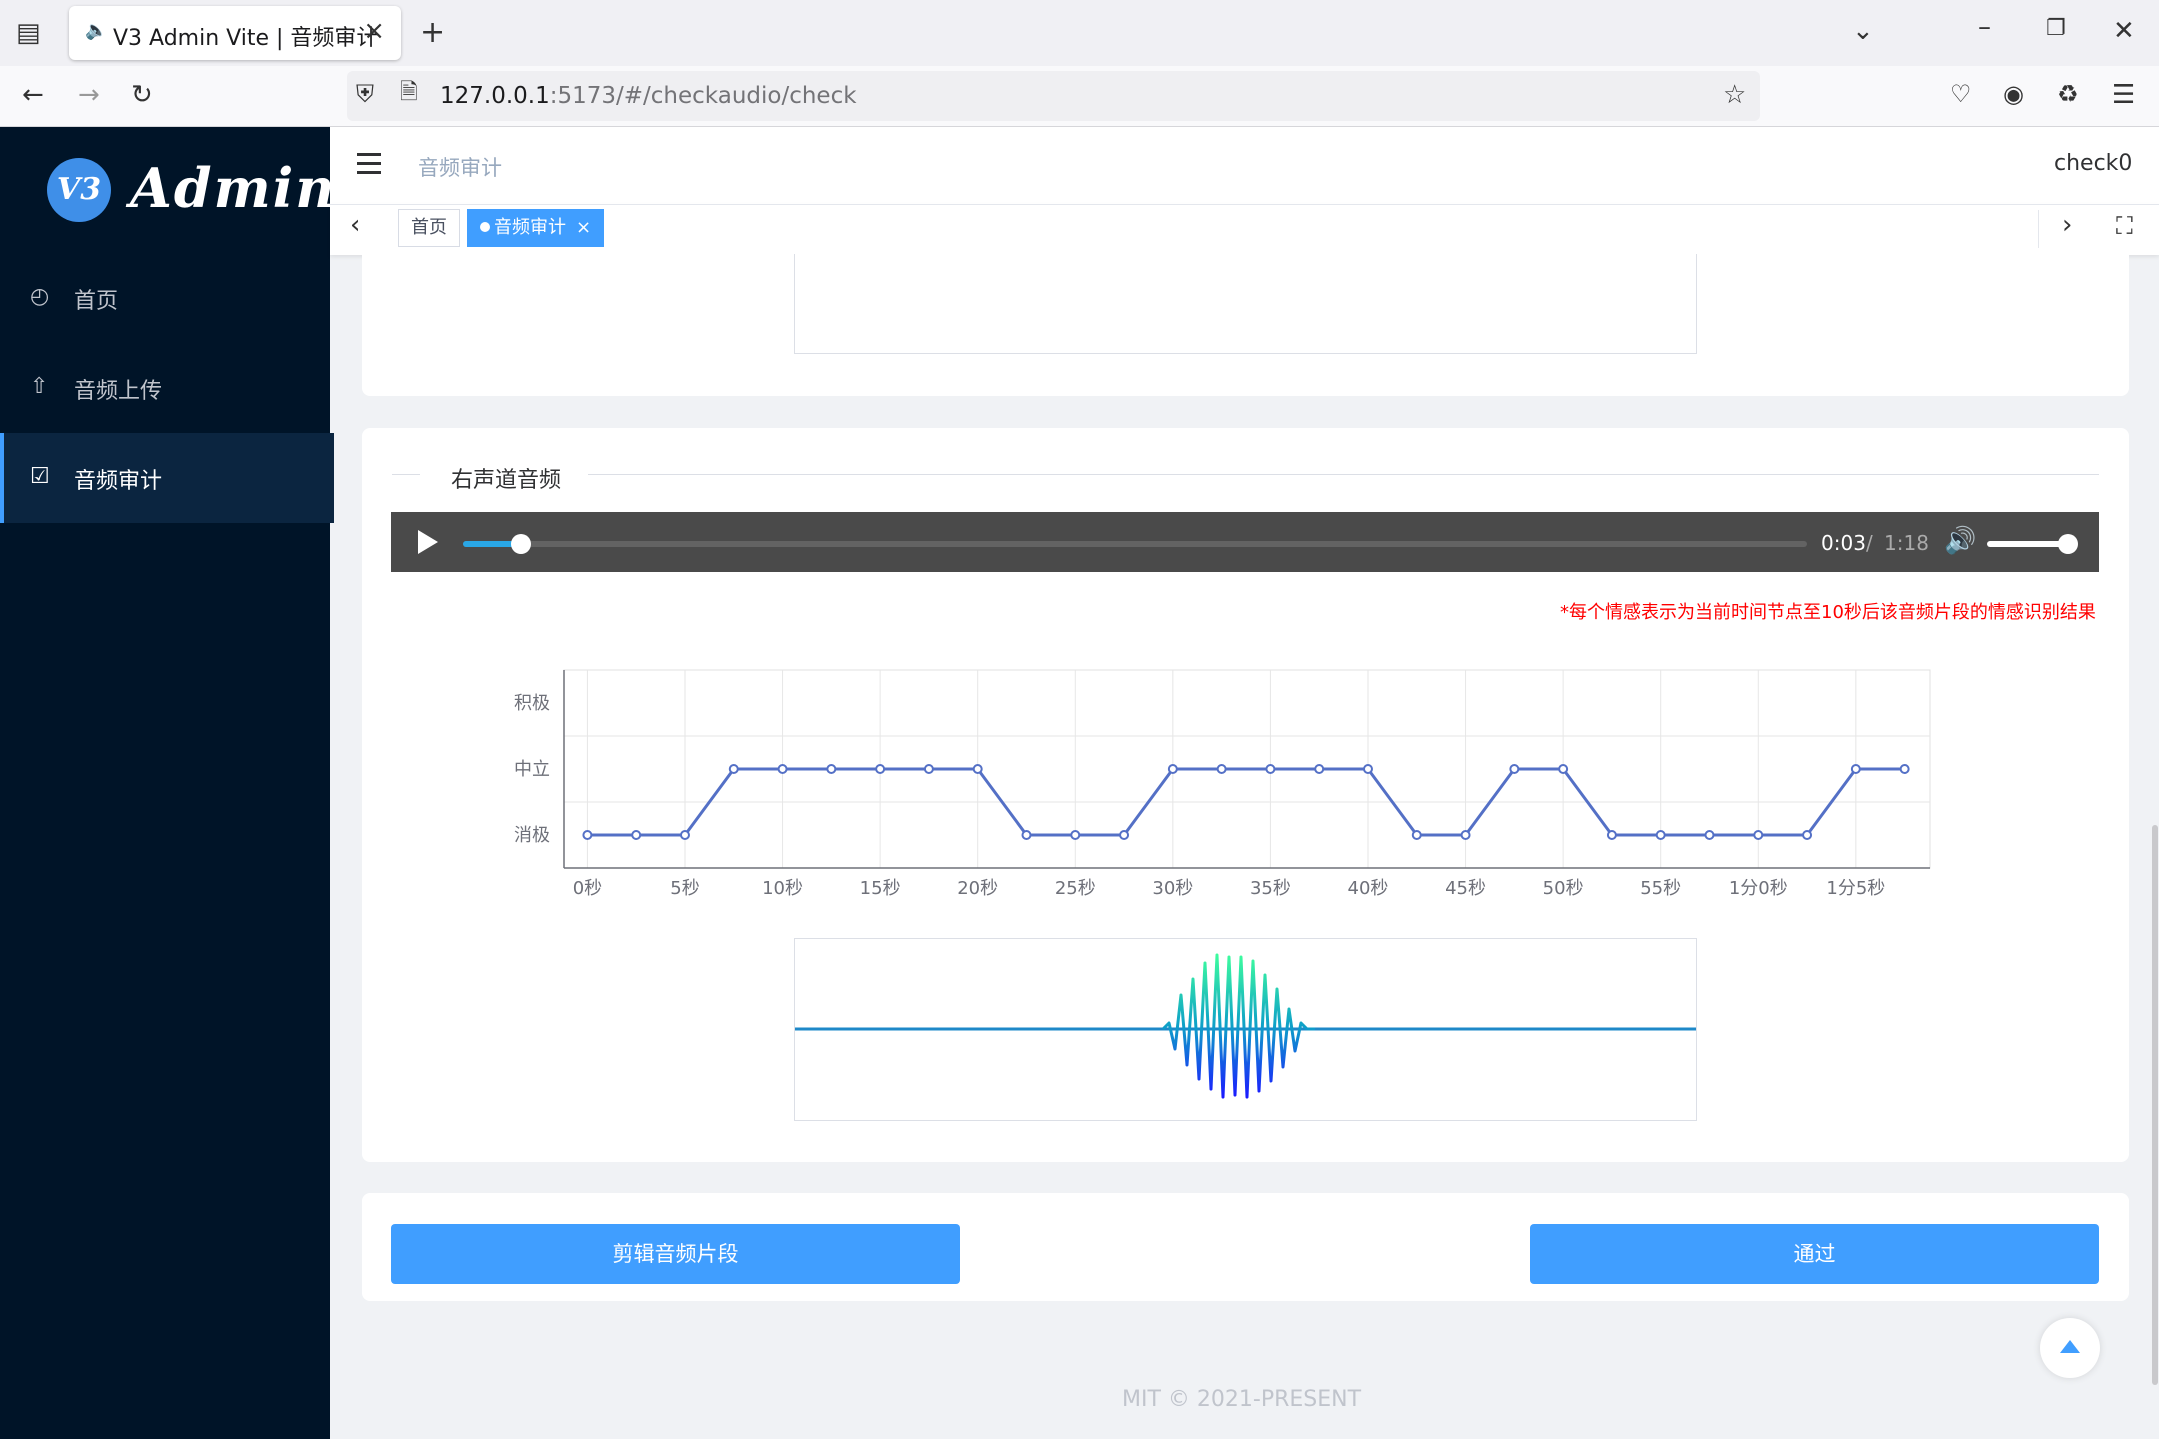 This screenshot has height=1439, width=2159. Describe the element at coordinates (409, 92) in the screenshot. I see `page-icon: 🗎` at that location.